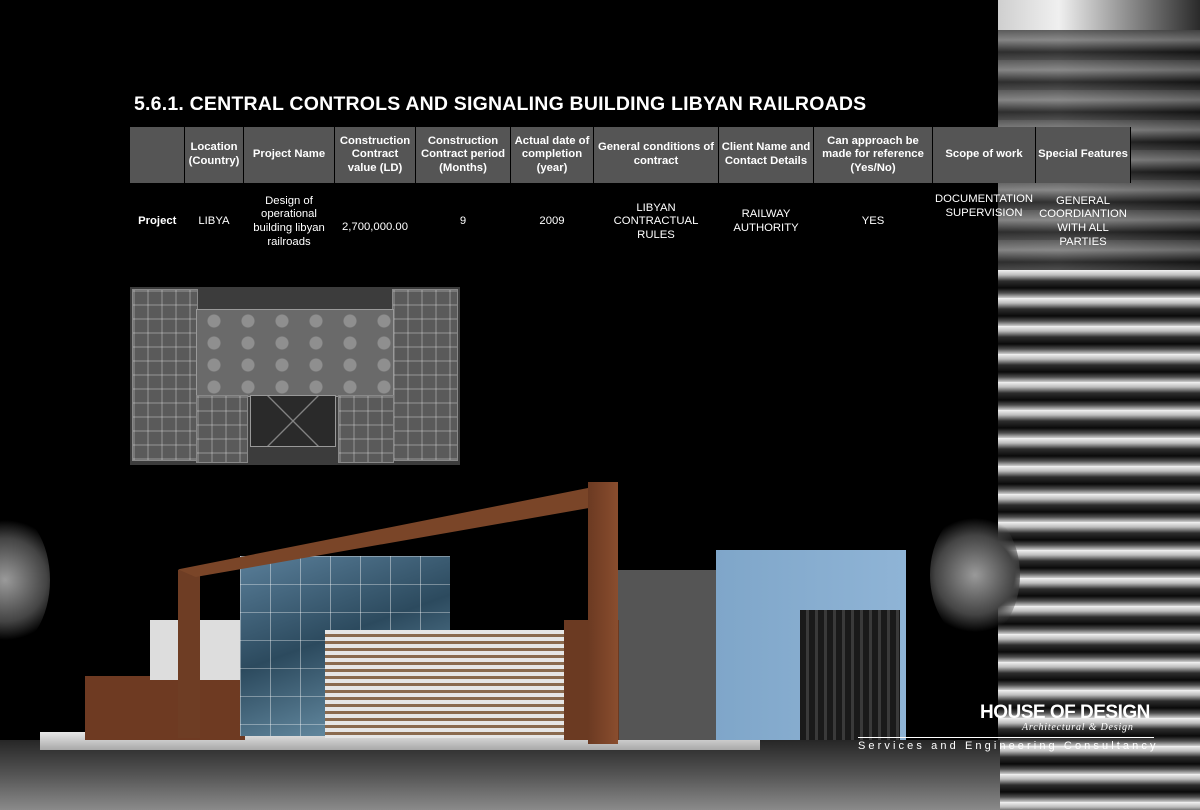 The image size is (1200, 810). I want to click on table-header-contract-period: Construction Contract period (Months), so click(463, 155).